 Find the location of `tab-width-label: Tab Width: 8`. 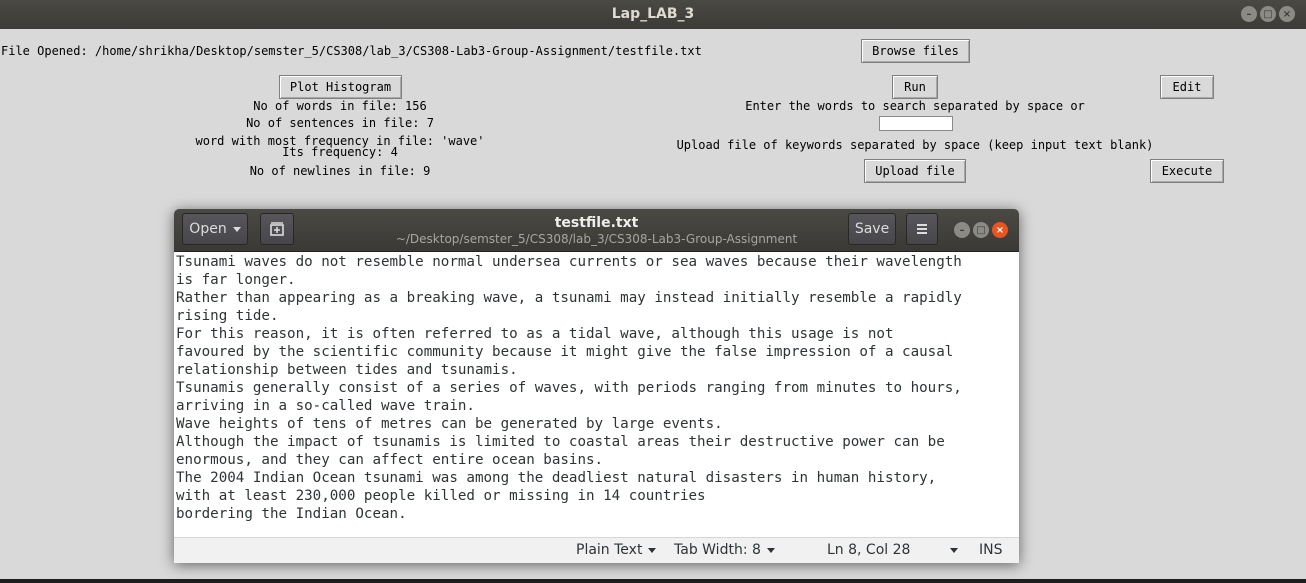

tab-width-label: Tab Width: 8 is located at coordinates (717, 550).